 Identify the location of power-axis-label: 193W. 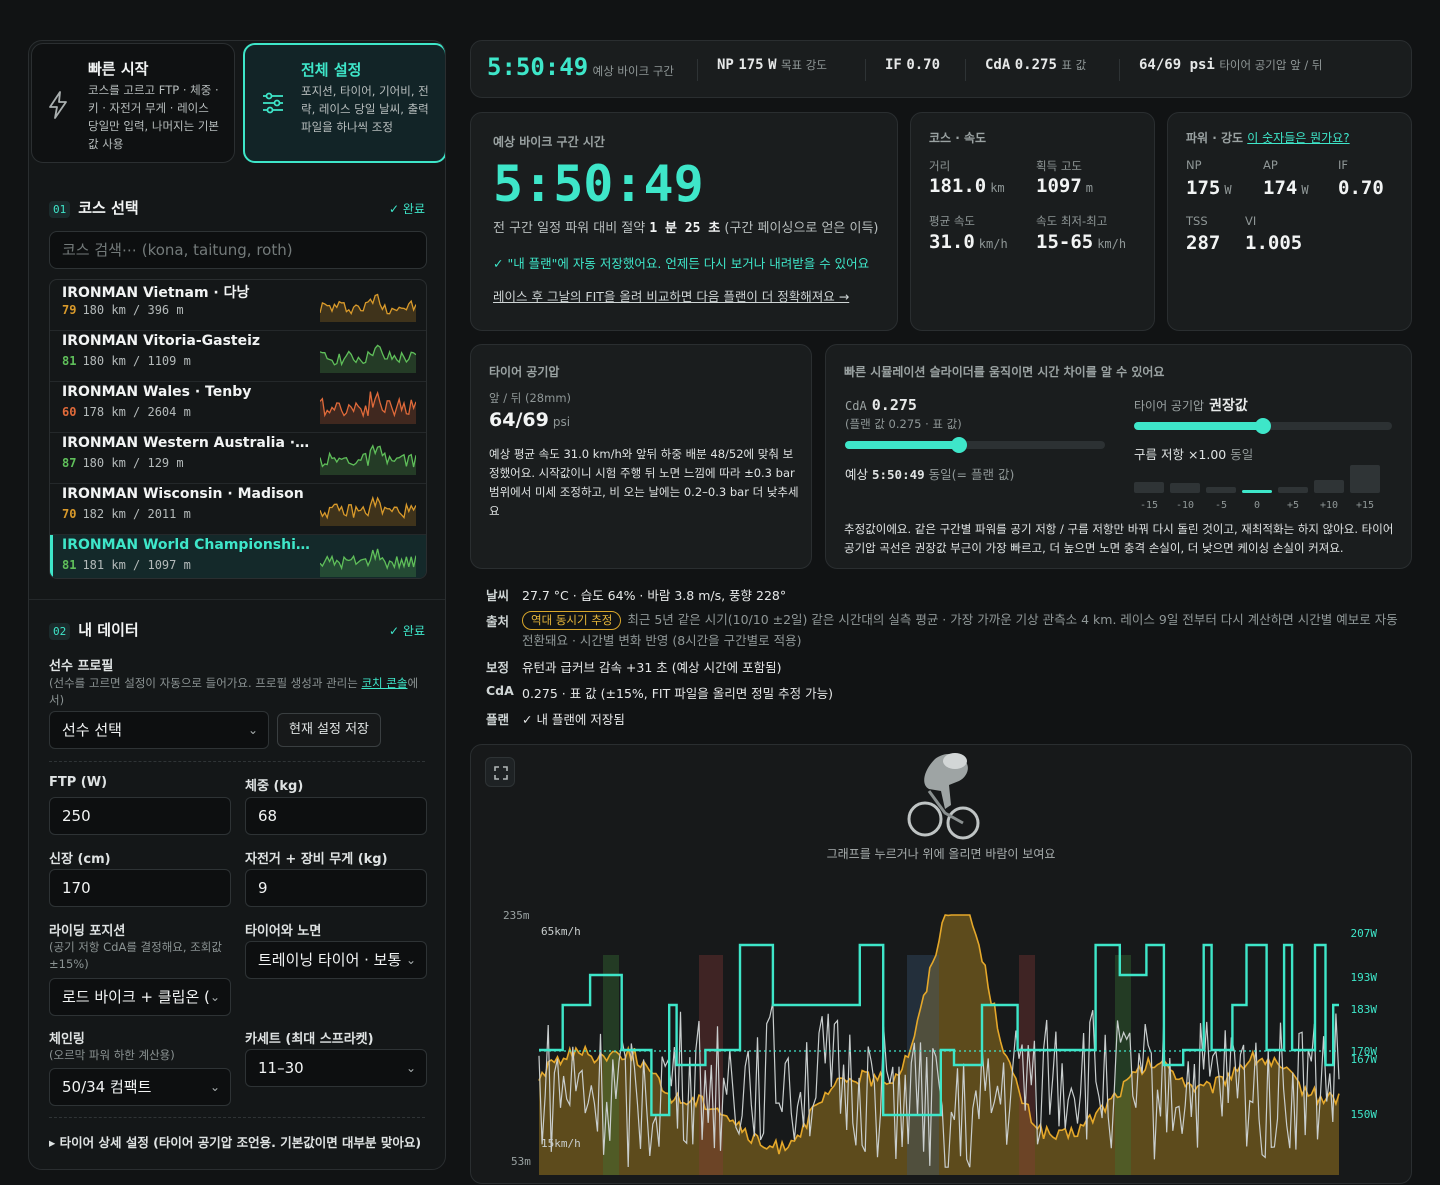
(1364, 977).